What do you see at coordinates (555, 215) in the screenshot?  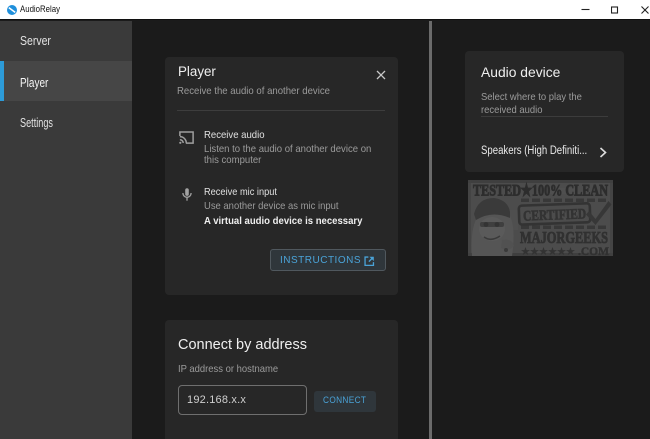 I see `svg-text: CERTIFIED` at bounding box center [555, 215].